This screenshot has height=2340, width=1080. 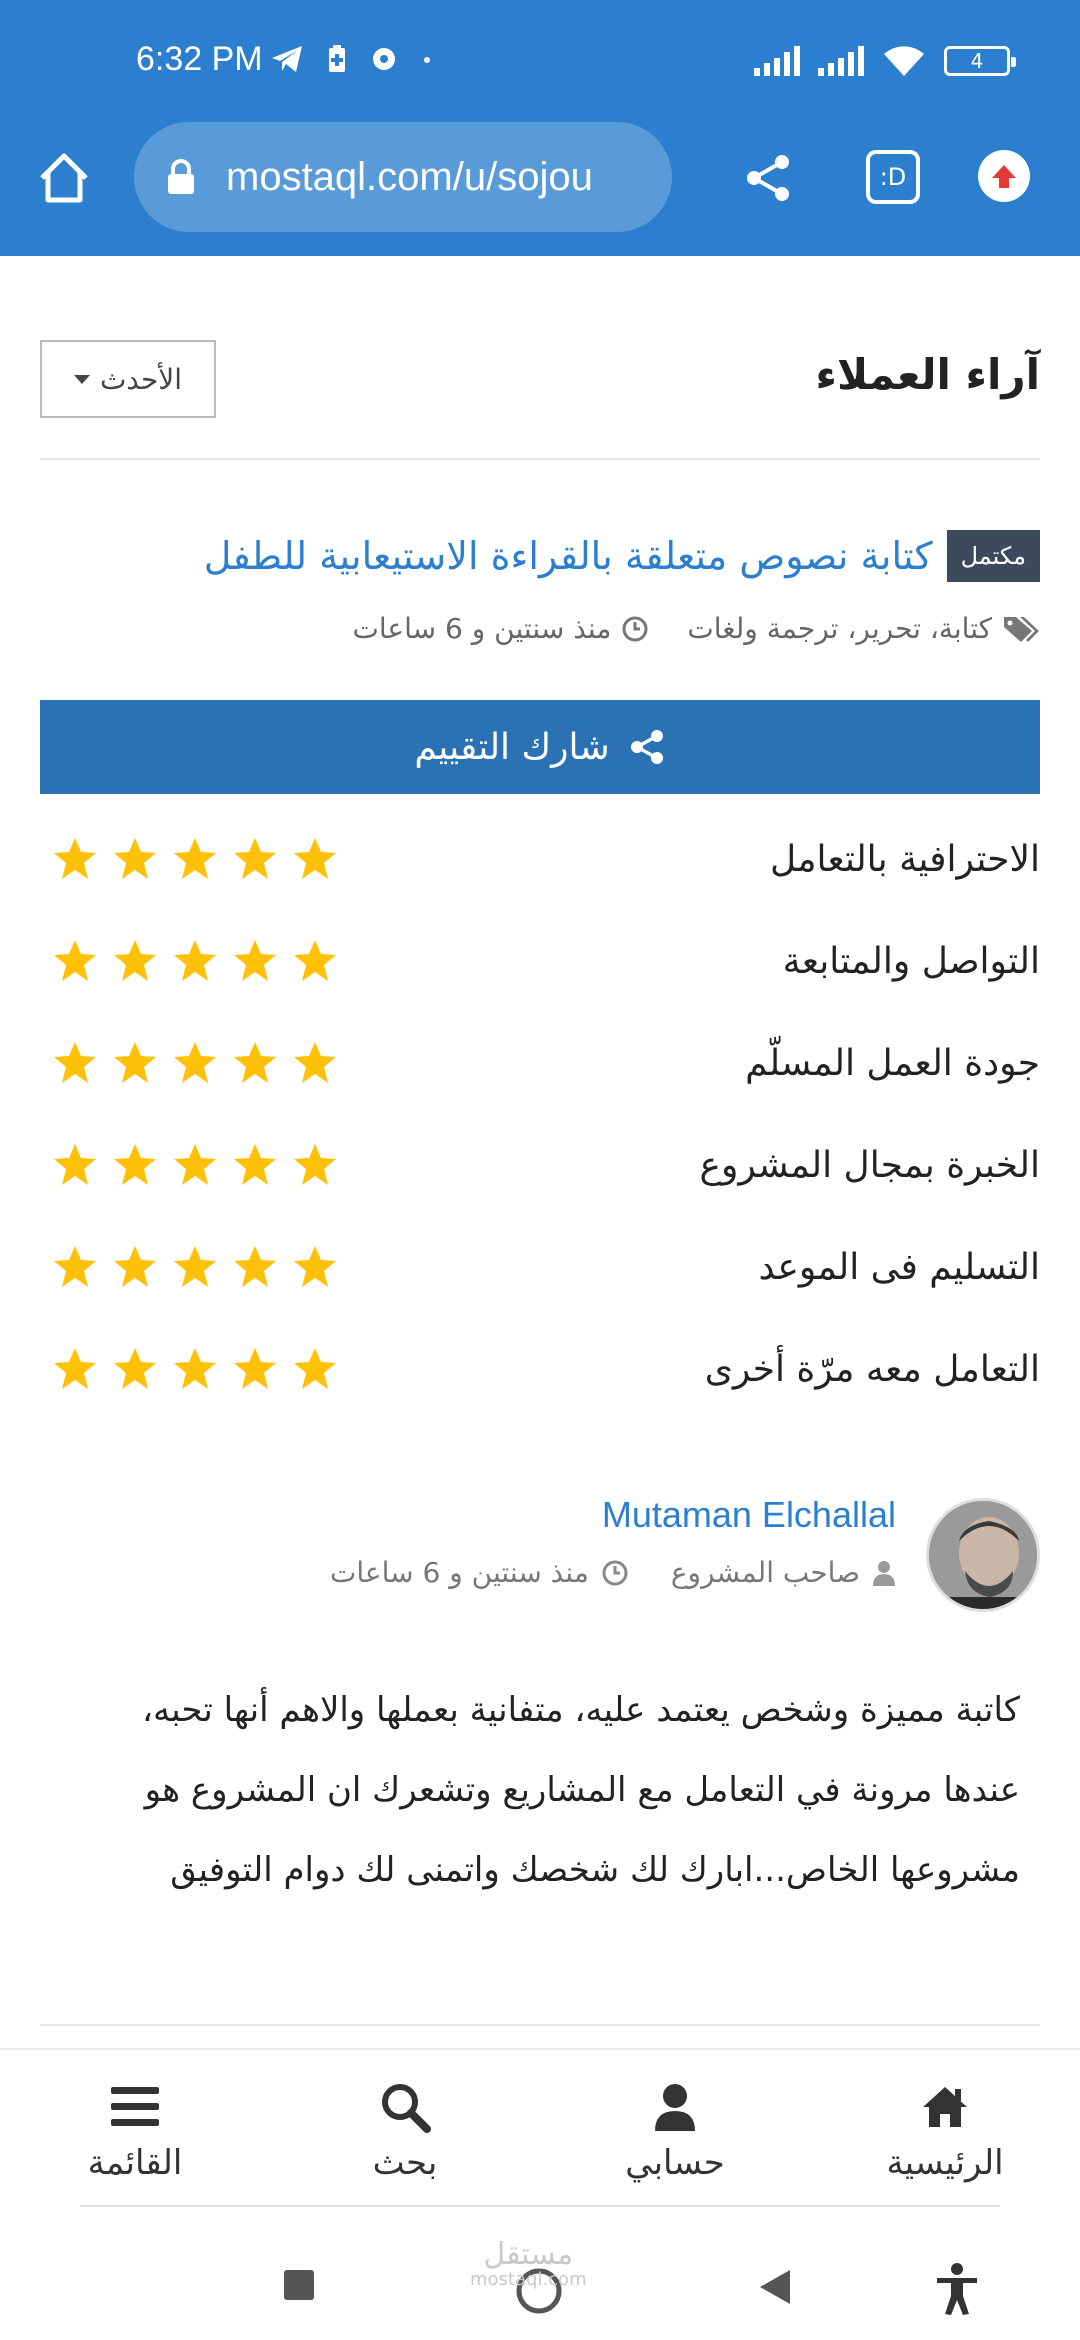 I want to click on recents-square-icon, so click(x=299, y=2285).